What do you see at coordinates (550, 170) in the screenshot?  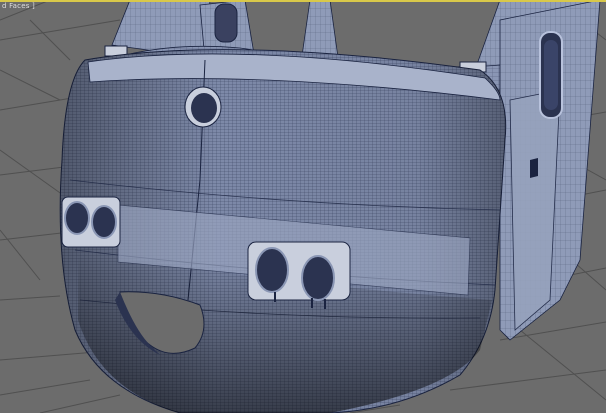 I see `side-panel` at bounding box center [550, 170].